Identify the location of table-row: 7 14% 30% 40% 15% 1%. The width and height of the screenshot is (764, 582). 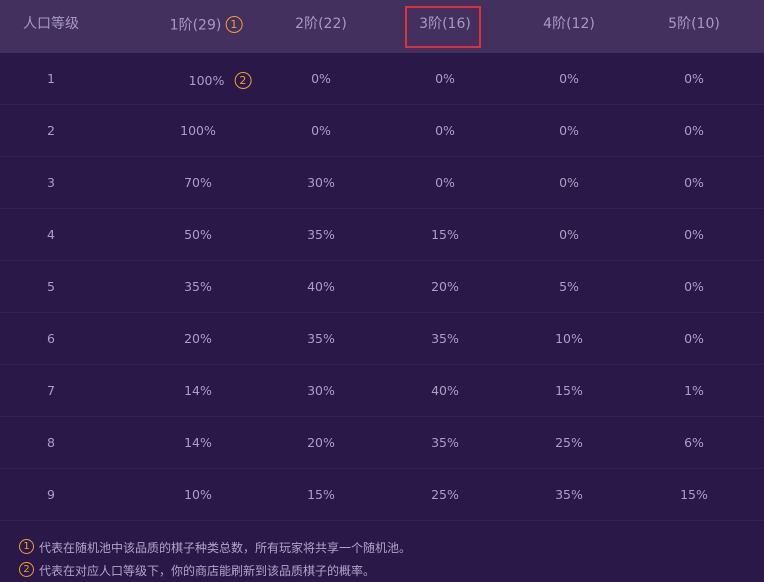
(382, 391).